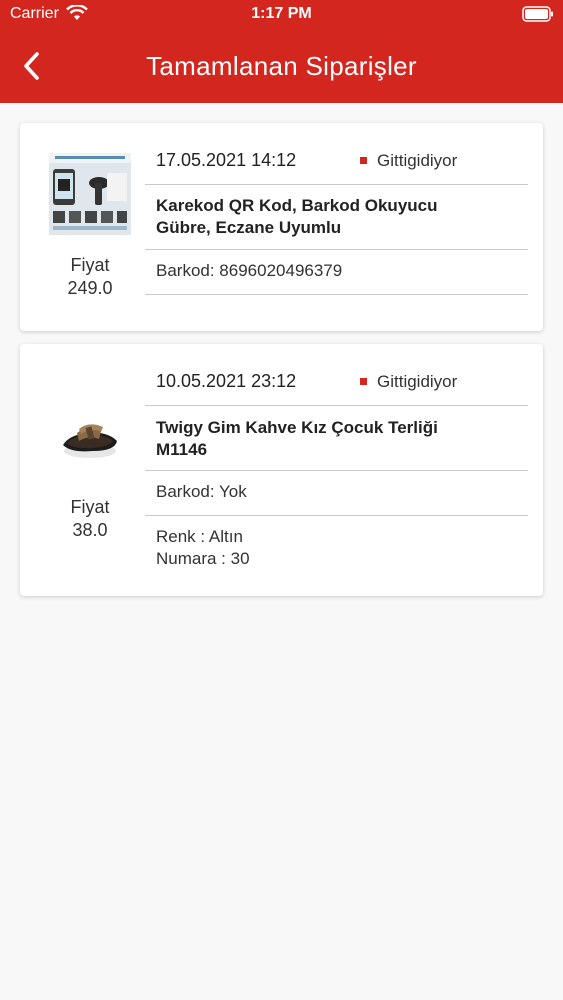  I want to click on size-attribute: Numara : 30, so click(203, 558).